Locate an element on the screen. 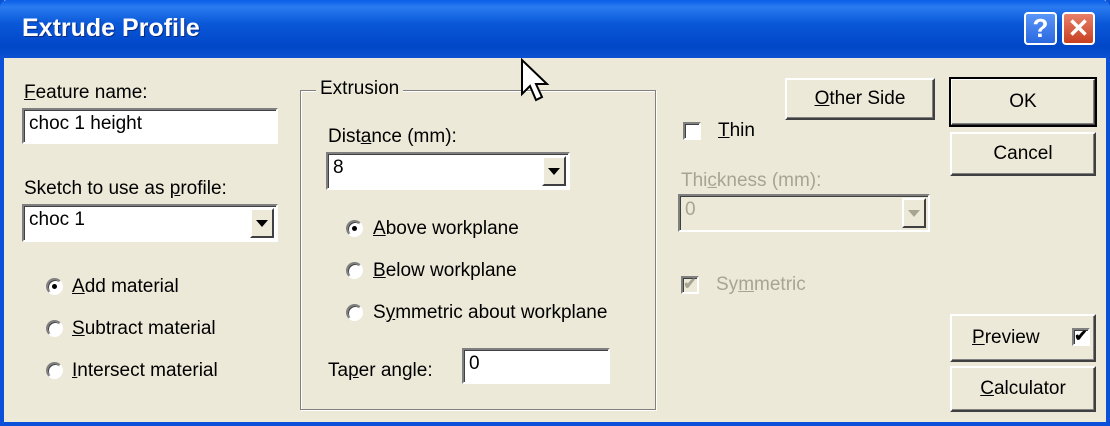 This screenshot has width=1110, height=426. add-material-label: Add material is located at coordinates (125, 287).